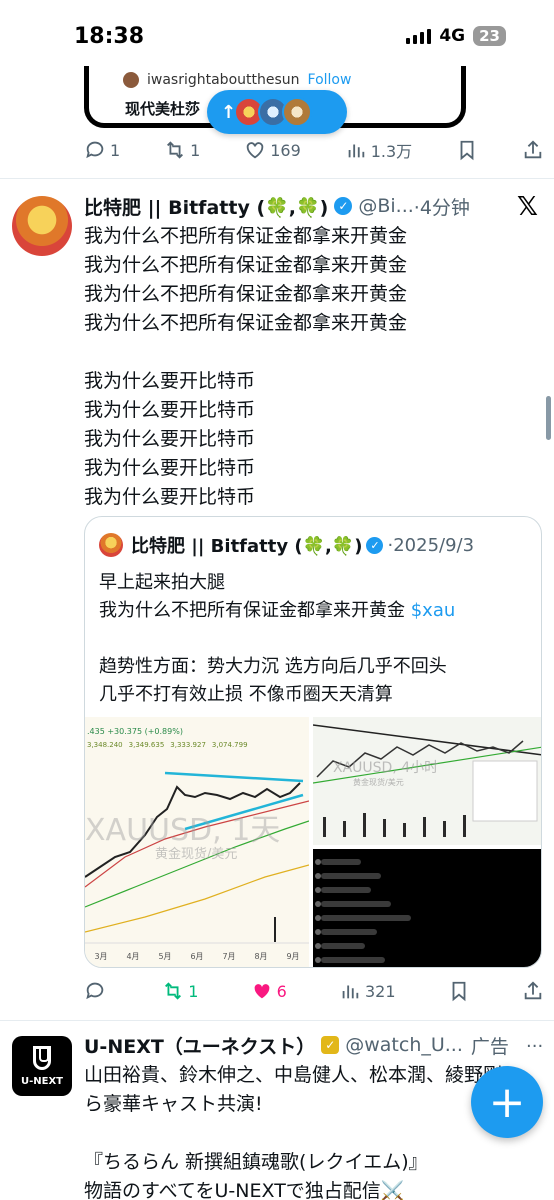  What do you see at coordinates (256, 1162) in the screenshot?
I see `ad-line: 『ちるらん 新撰組鎮魂歌(レクイエム)』` at bounding box center [256, 1162].